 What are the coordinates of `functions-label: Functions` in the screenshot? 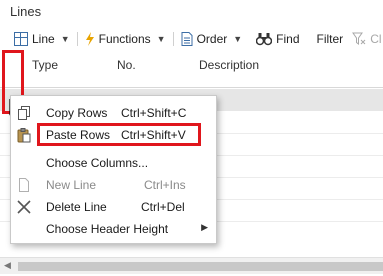 It's located at (124, 39).